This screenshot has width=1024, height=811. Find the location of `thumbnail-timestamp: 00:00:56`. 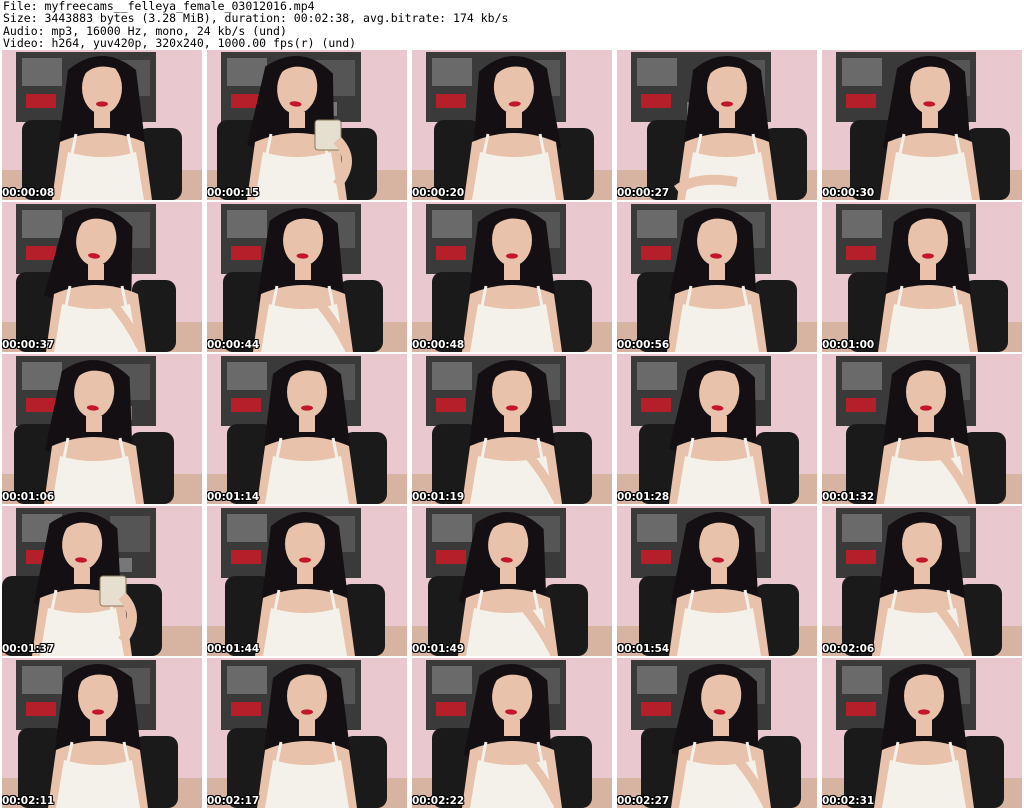

thumbnail-timestamp: 00:00:56 is located at coordinates (643, 345).